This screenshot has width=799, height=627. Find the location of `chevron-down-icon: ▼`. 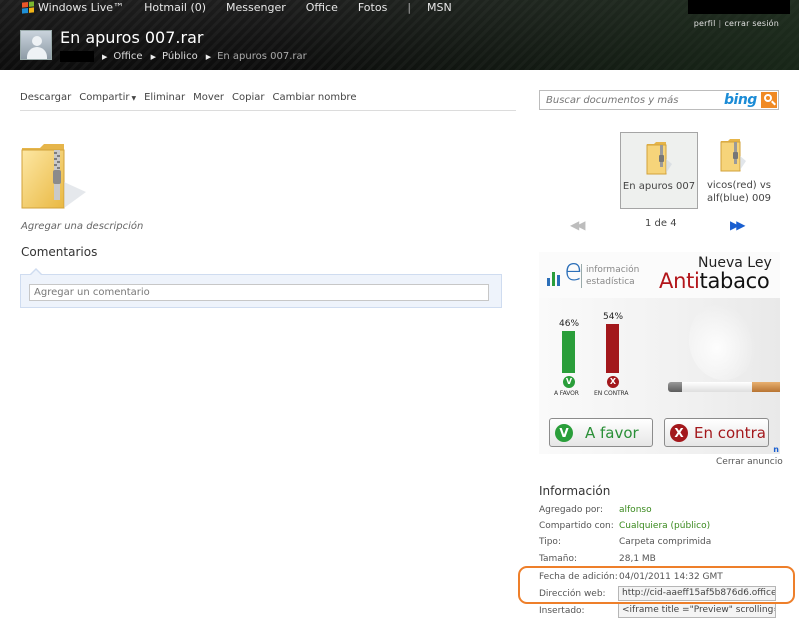

chevron-down-icon: ▼ is located at coordinates (134, 98).